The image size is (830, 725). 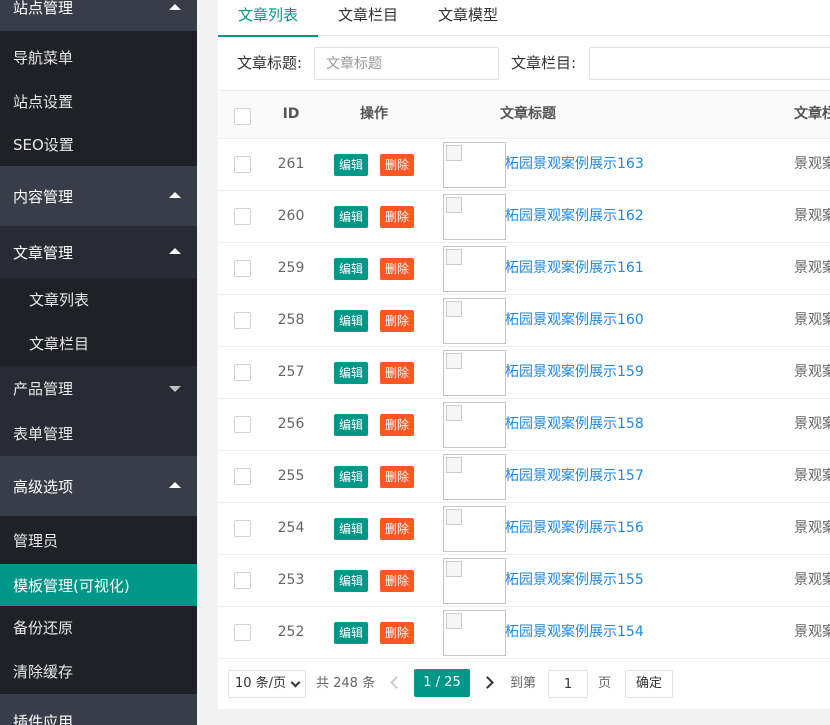 I want to click on row-id: 253, so click(x=291, y=580).